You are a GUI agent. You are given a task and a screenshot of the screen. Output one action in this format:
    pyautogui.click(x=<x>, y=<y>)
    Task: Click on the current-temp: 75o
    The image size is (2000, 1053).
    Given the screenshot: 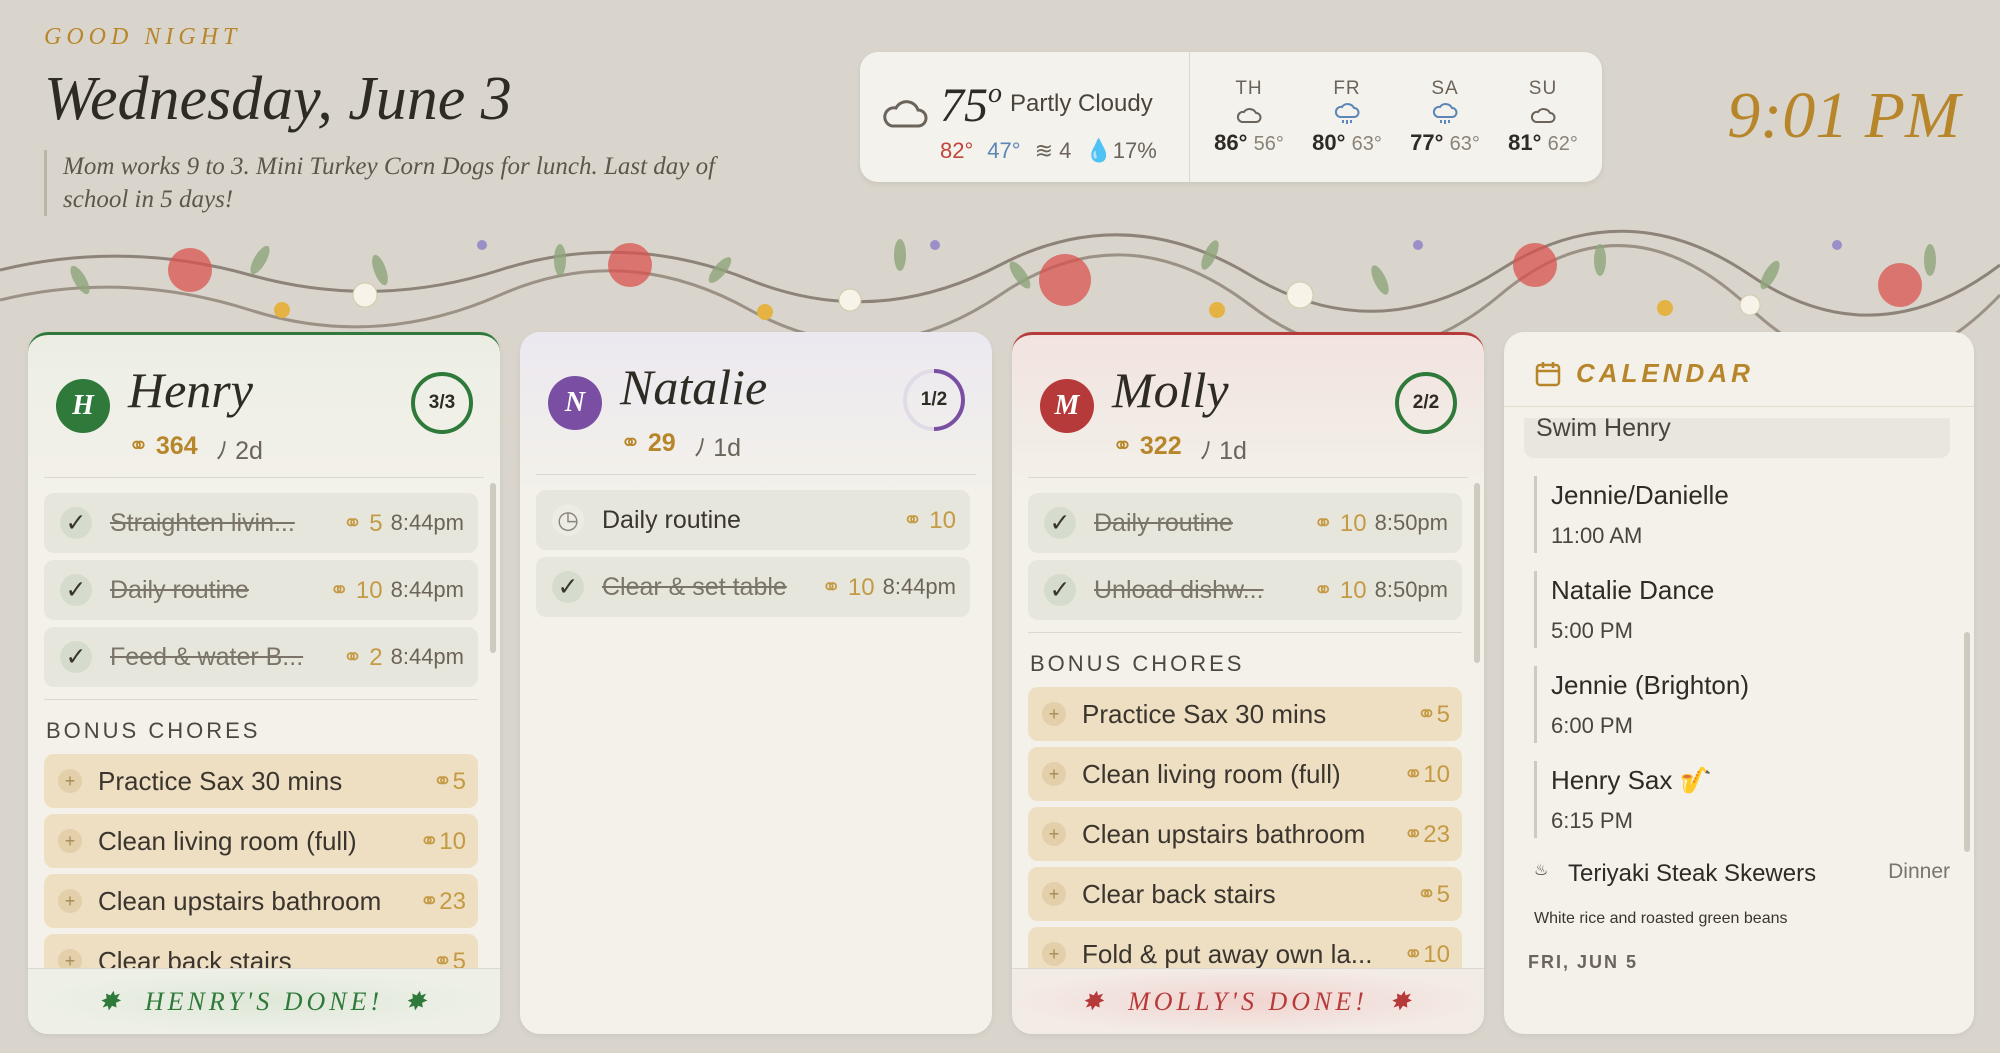 What is the action you would take?
    pyautogui.click(x=971, y=105)
    